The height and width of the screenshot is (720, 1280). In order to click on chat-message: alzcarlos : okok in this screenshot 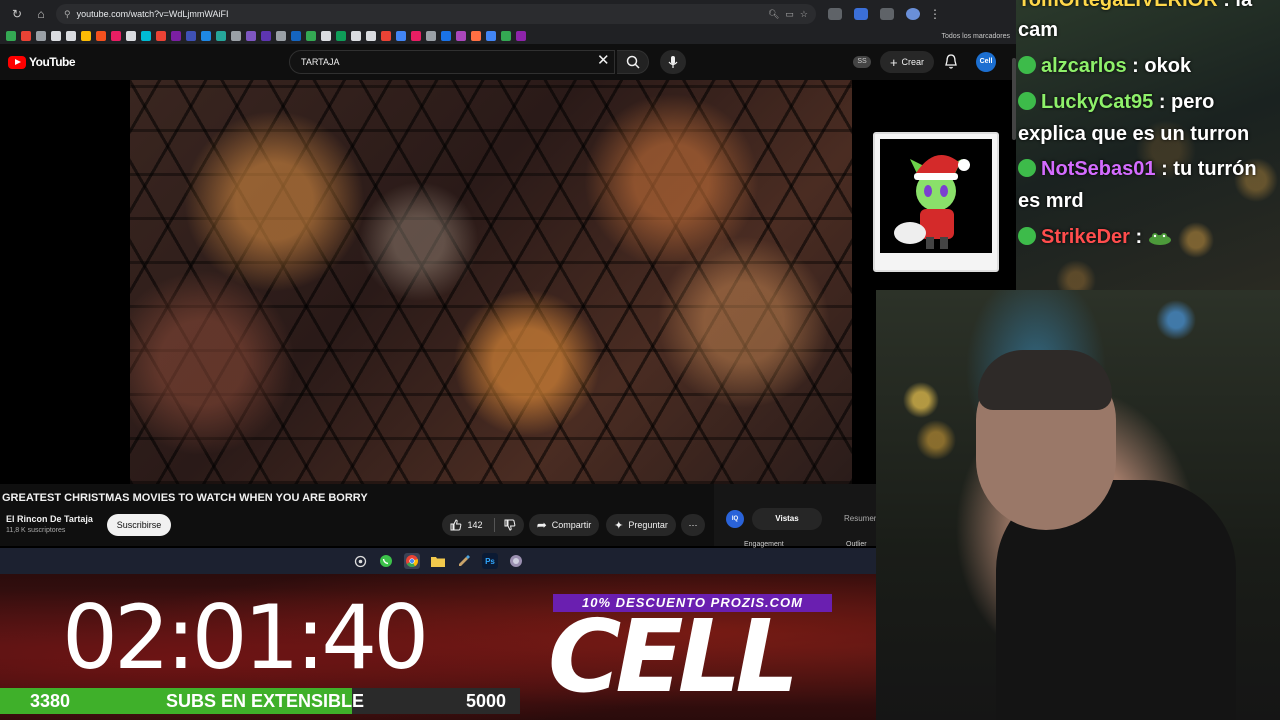, I will do `click(1104, 66)`.